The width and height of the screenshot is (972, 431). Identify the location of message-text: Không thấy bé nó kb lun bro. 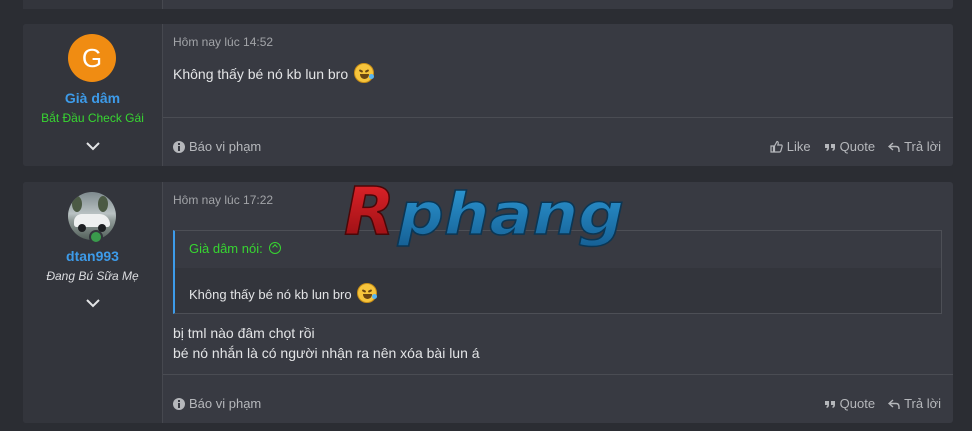
(261, 74).